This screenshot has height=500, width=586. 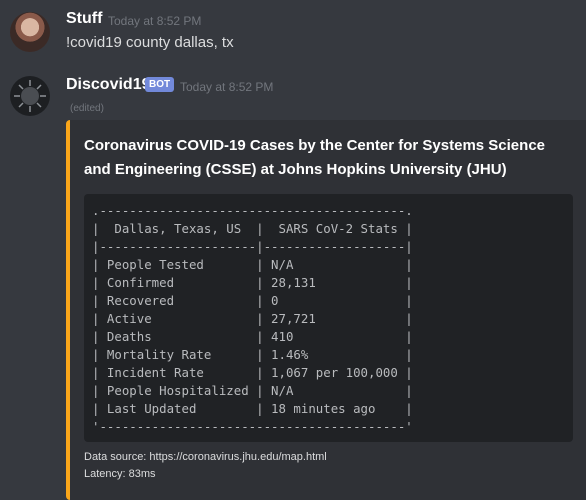 I want to click on message-content: !covid19 county dallas, tx, so click(x=150, y=42).